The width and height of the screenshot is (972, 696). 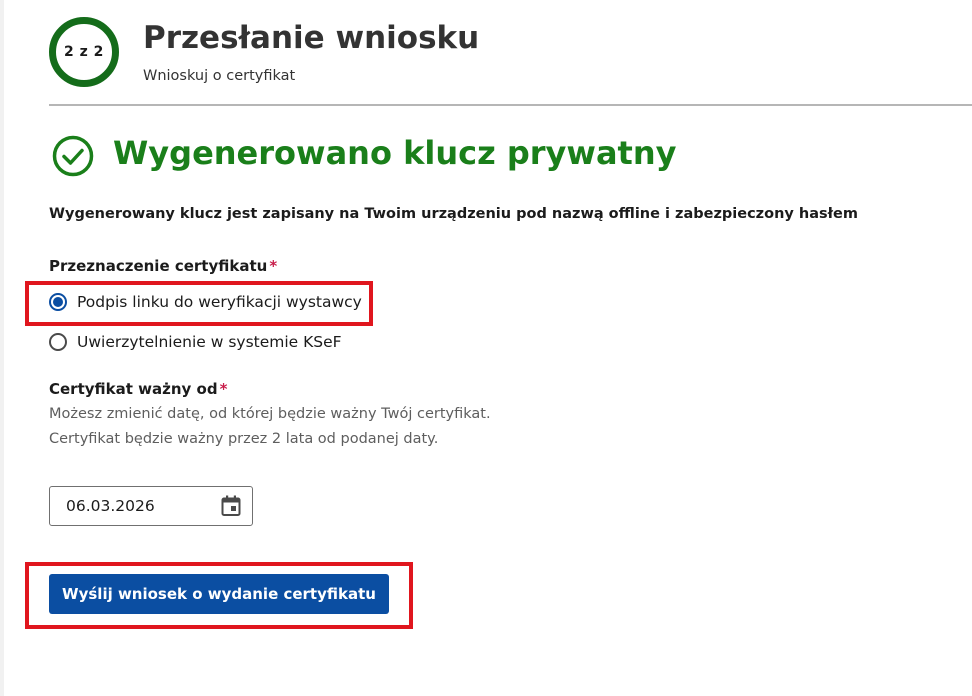 I want to click on date-value: 06.03.2026, so click(x=110, y=506).